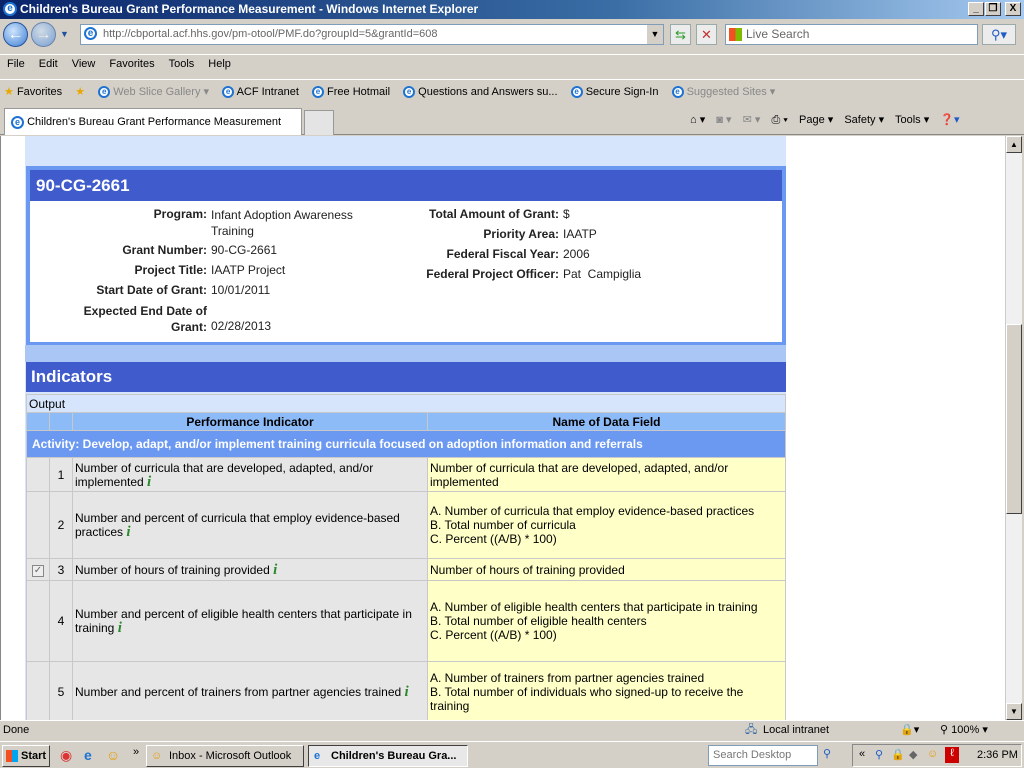 The height and width of the screenshot is (768, 1024). What do you see at coordinates (182, 64) in the screenshot?
I see `menu-tools: Tools` at bounding box center [182, 64].